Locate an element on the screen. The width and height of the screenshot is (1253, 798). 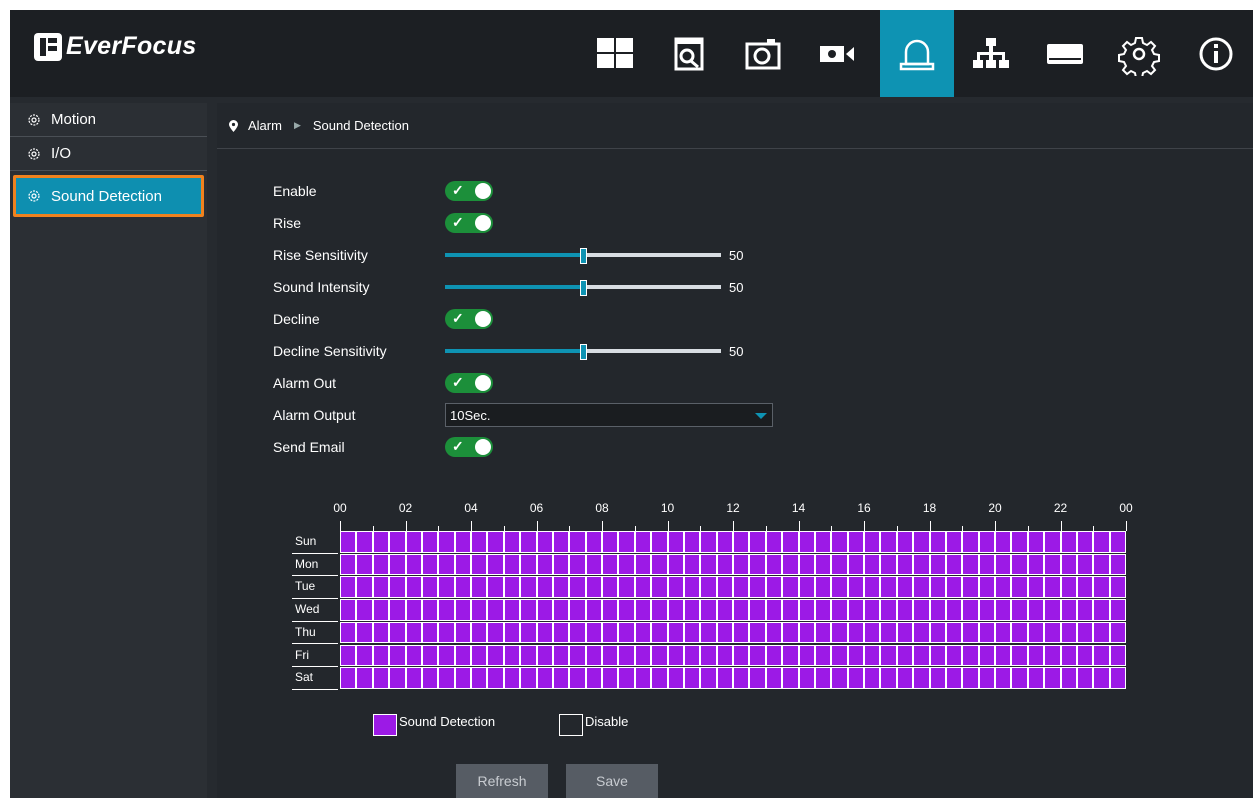
settings-icon is located at coordinates (1139, 53).